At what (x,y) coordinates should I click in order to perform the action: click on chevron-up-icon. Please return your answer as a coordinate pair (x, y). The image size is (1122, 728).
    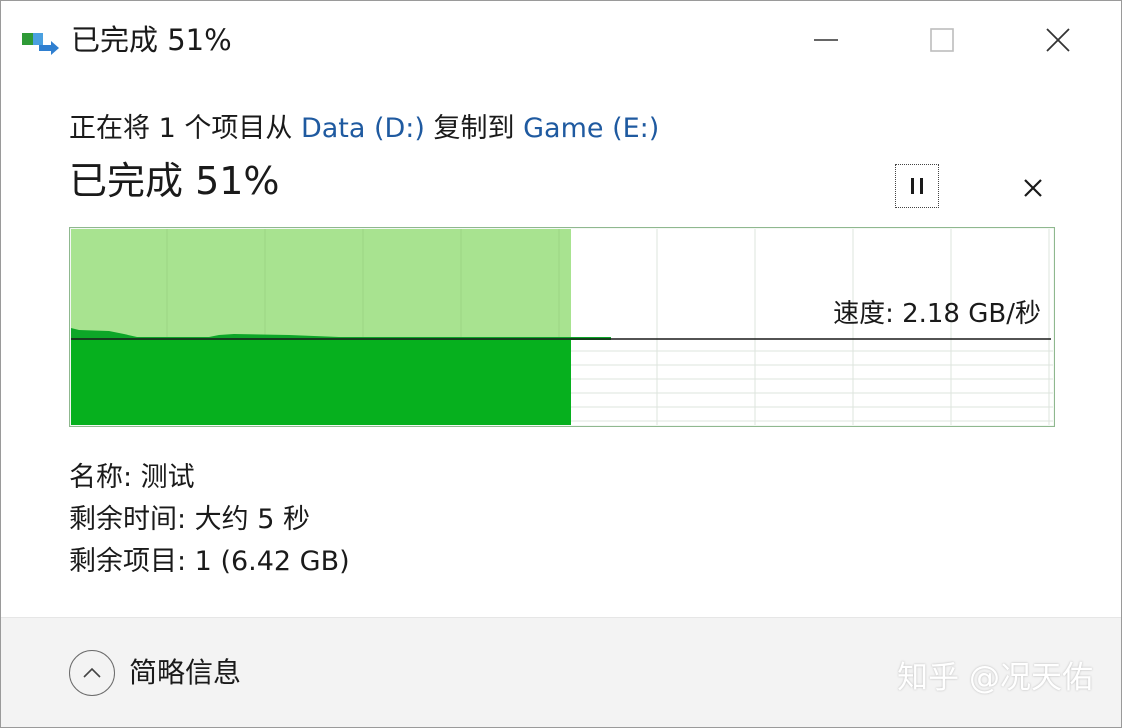
    Looking at the image, I should click on (92, 673).